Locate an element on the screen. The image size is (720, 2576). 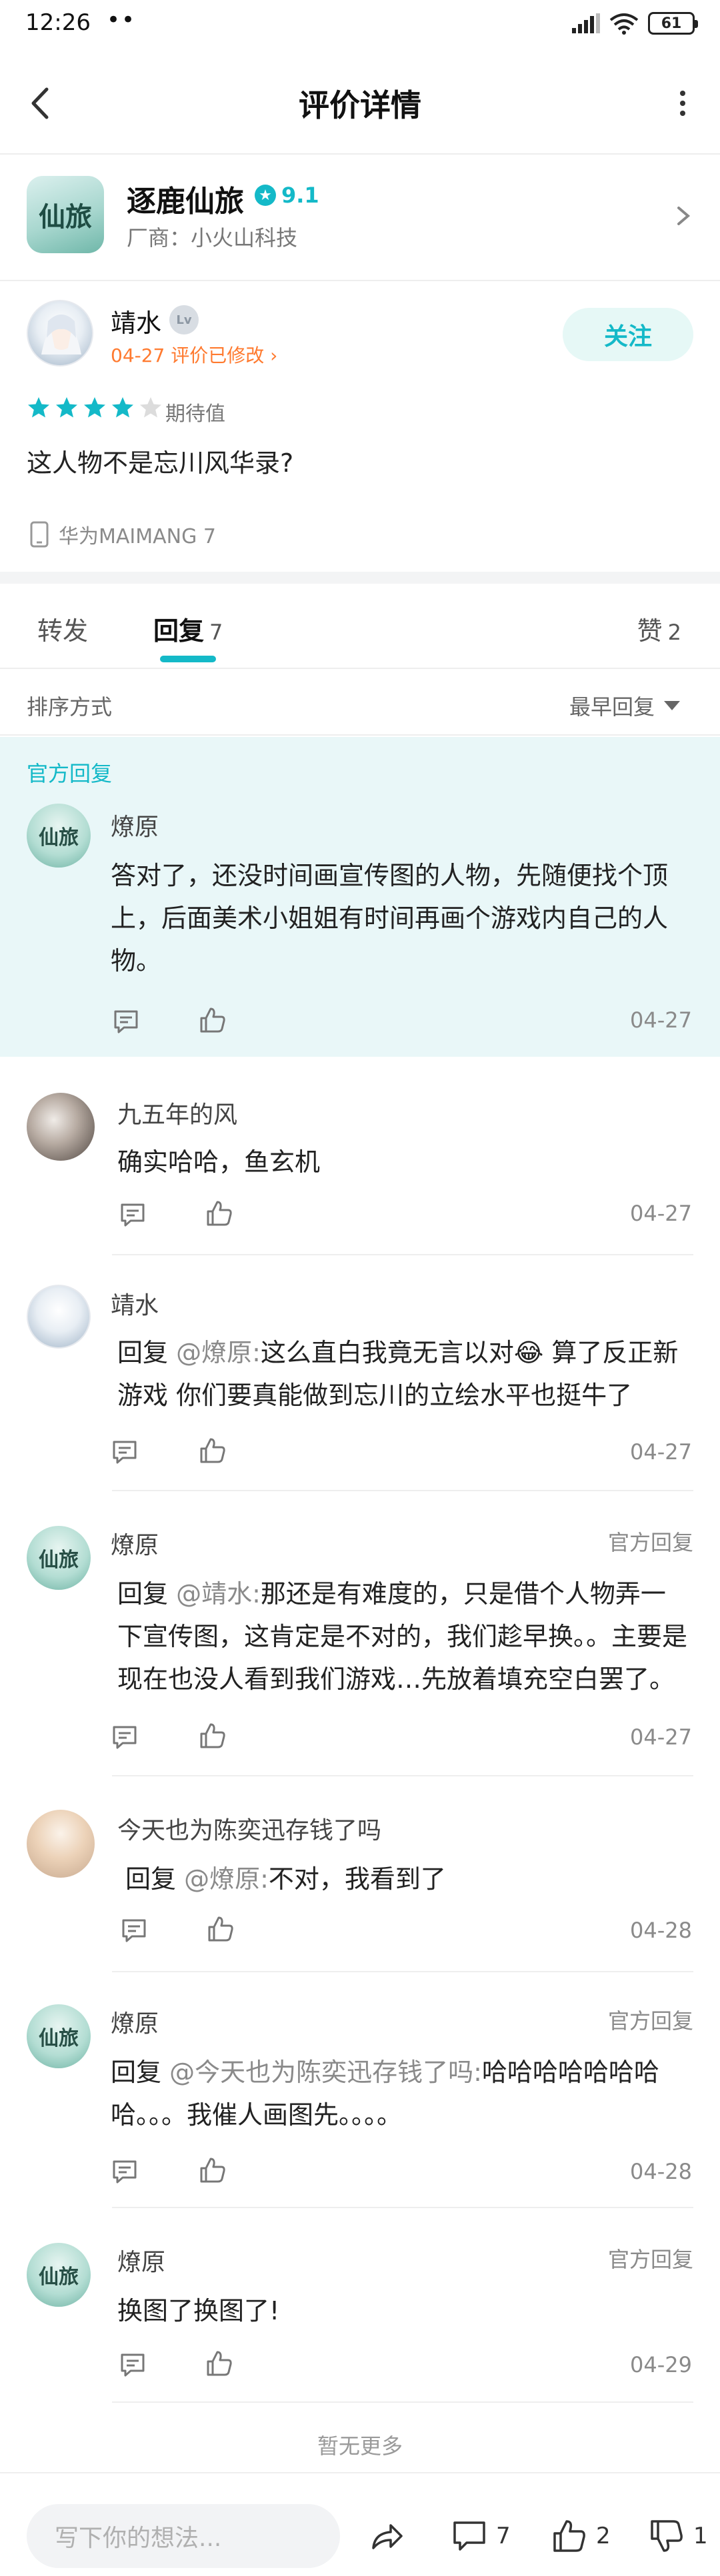
device-info: 华为MAIMANG 7 is located at coordinates (122, 534).